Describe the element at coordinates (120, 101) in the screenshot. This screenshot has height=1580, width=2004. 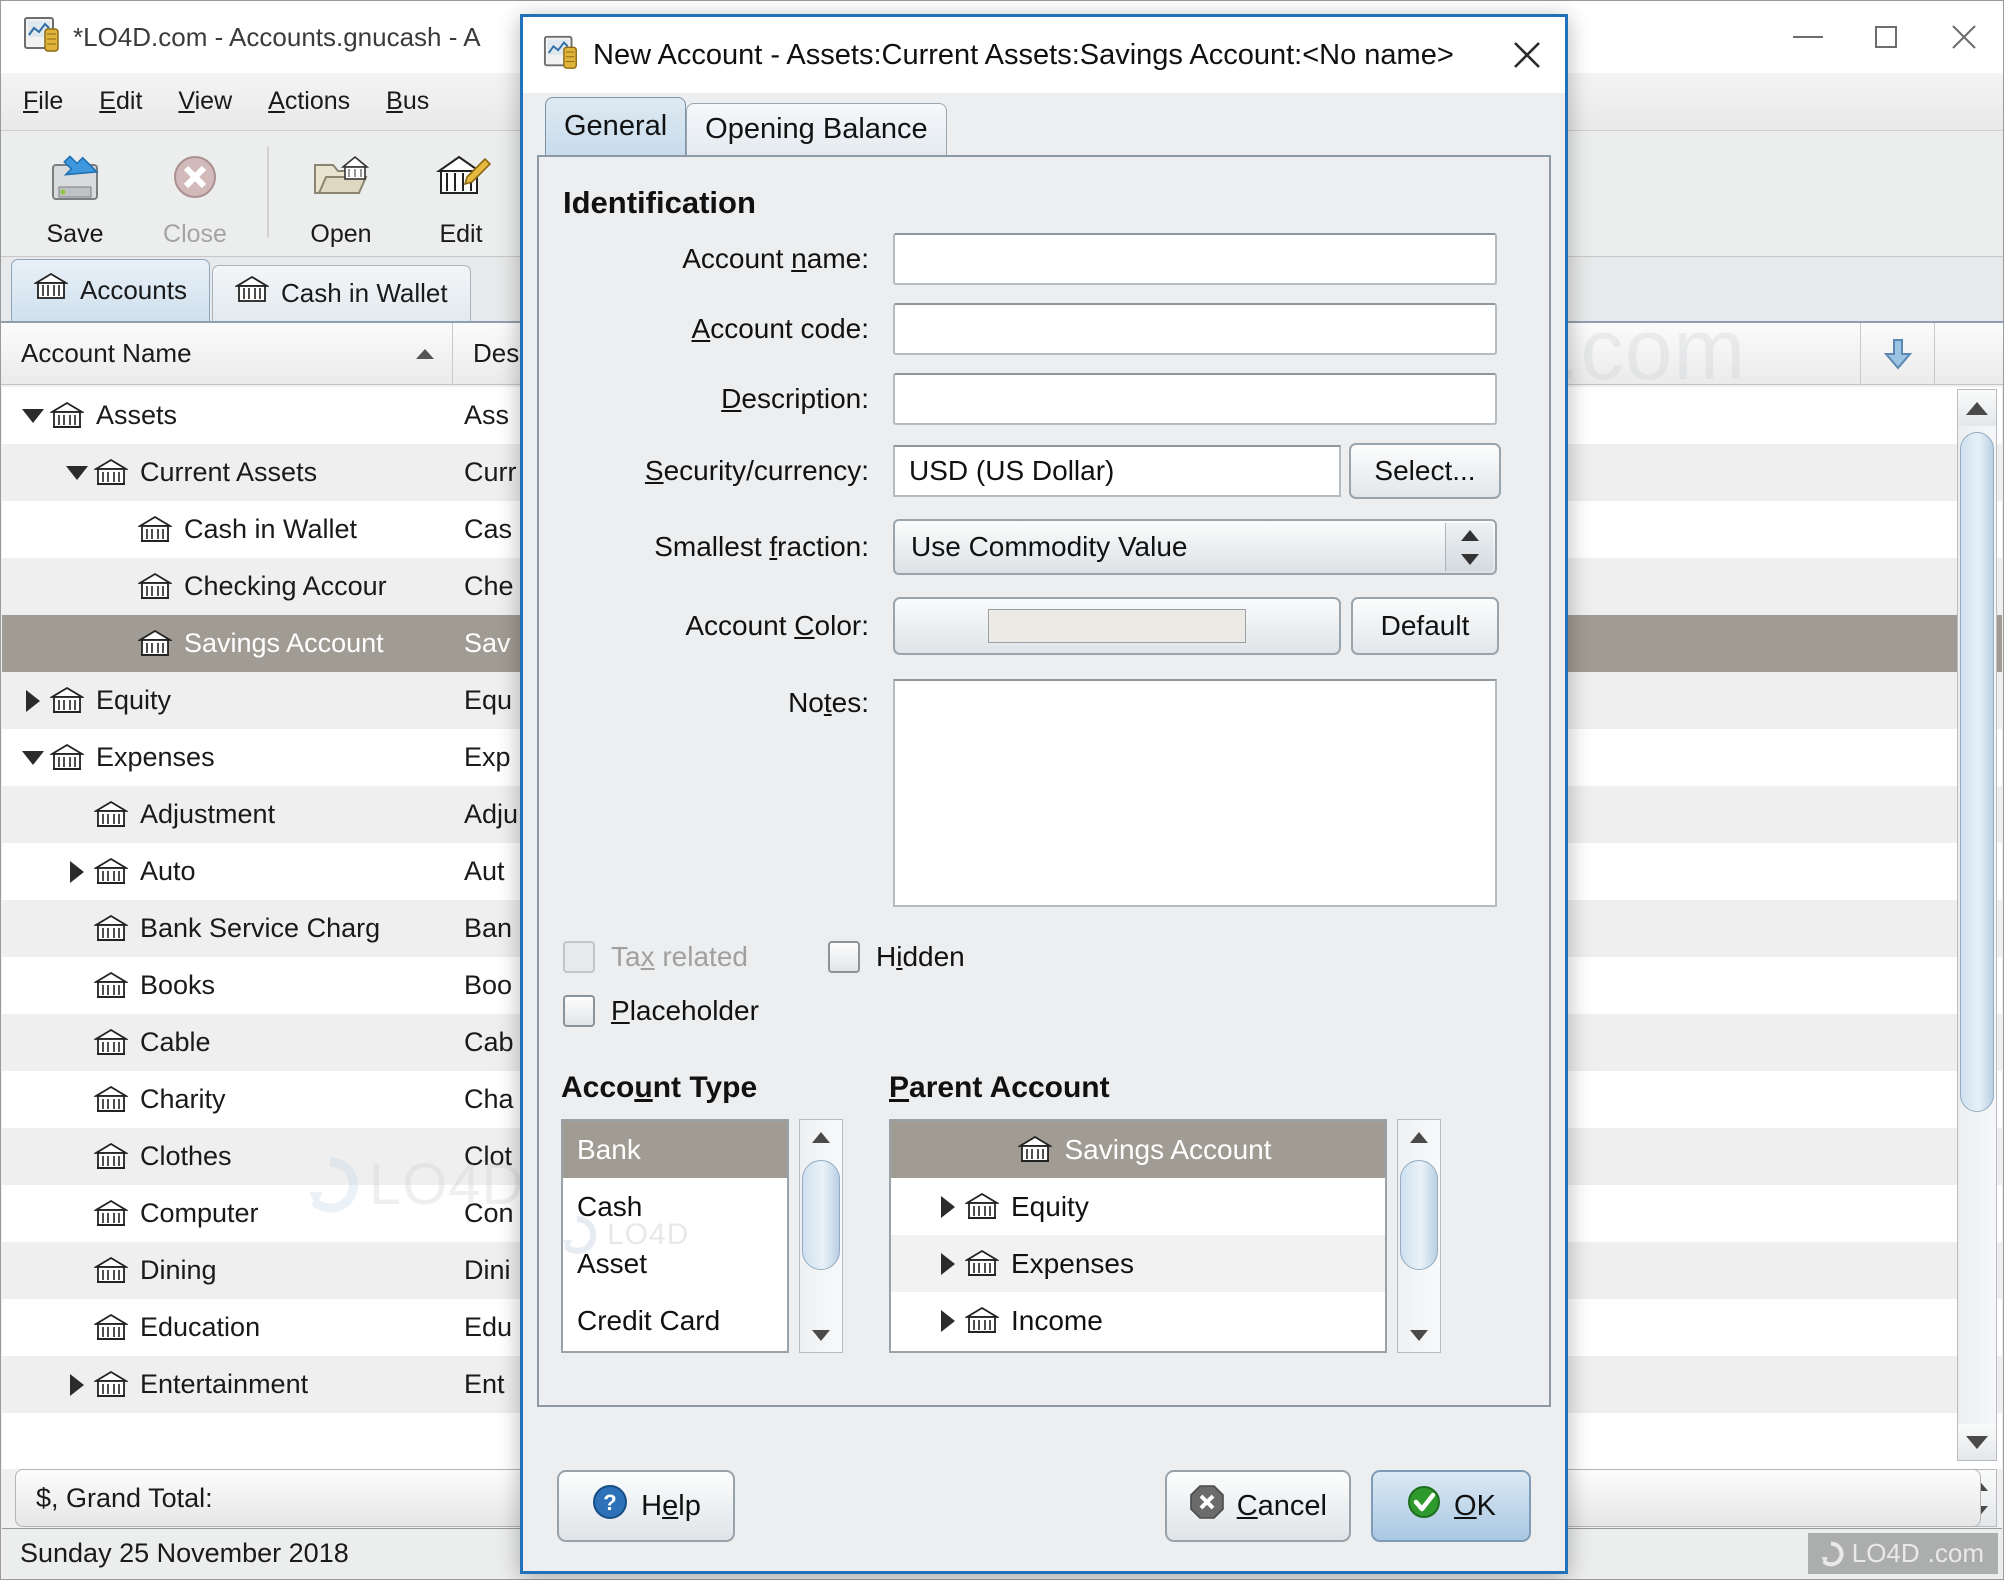
I see `menu-edit: Edit` at that location.